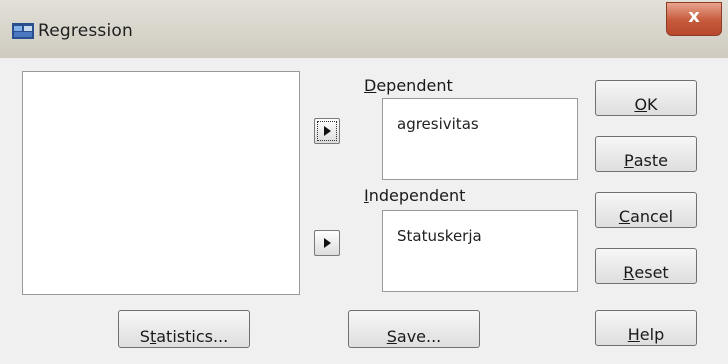  I want to click on move-to-independent-button, so click(327, 243).